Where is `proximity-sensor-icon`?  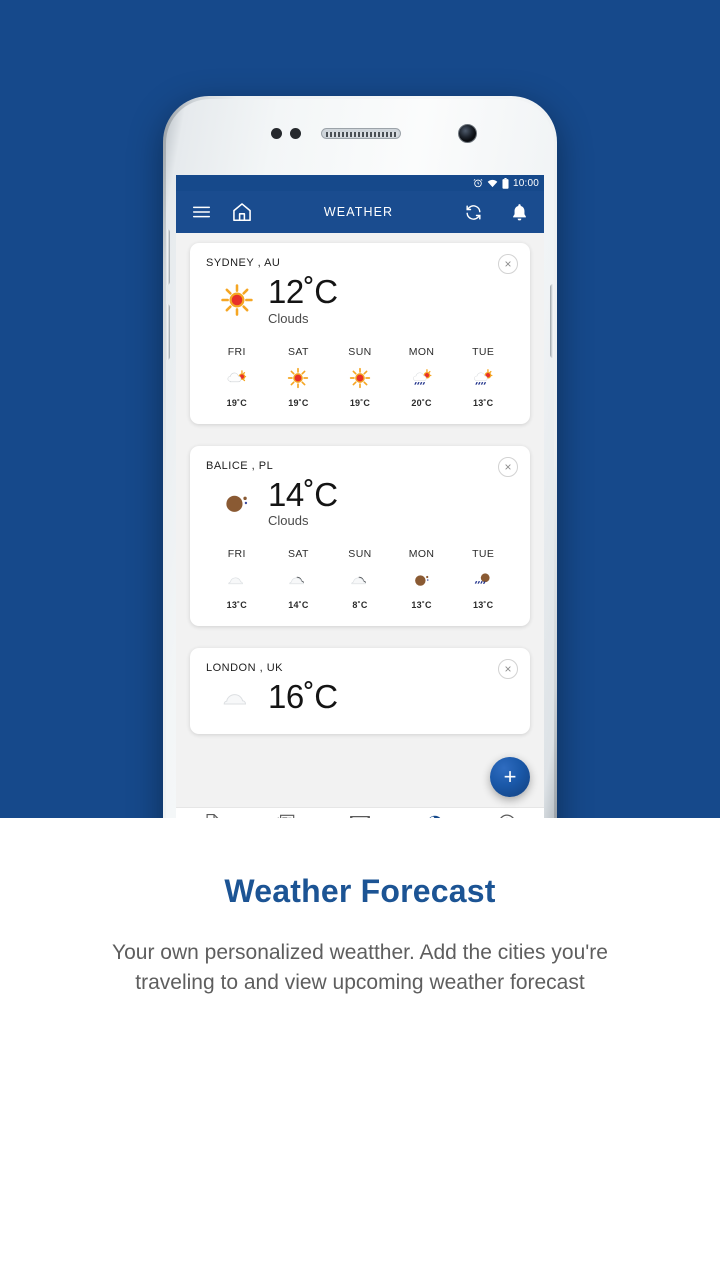
proximity-sensor-icon is located at coordinates (276, 133).